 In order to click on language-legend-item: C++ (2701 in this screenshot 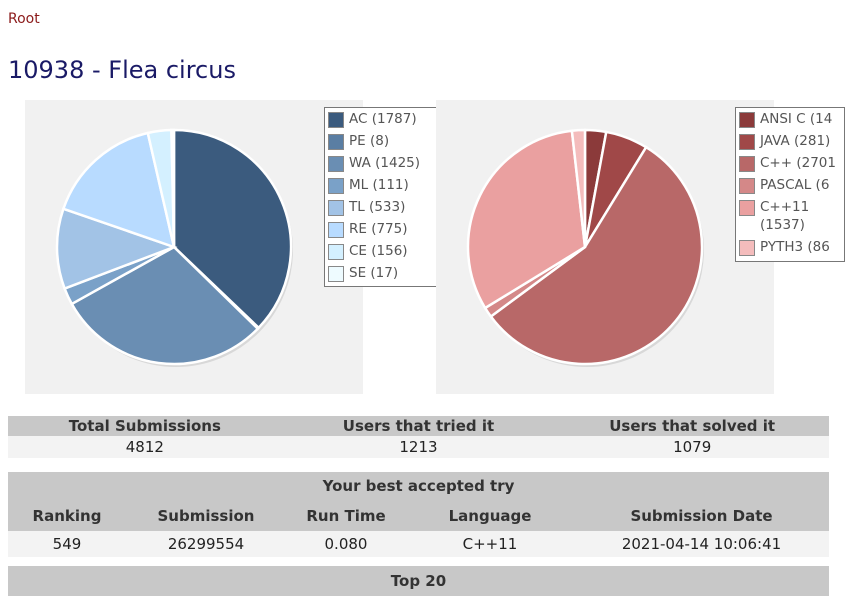, I will do `click(791, 163)`.